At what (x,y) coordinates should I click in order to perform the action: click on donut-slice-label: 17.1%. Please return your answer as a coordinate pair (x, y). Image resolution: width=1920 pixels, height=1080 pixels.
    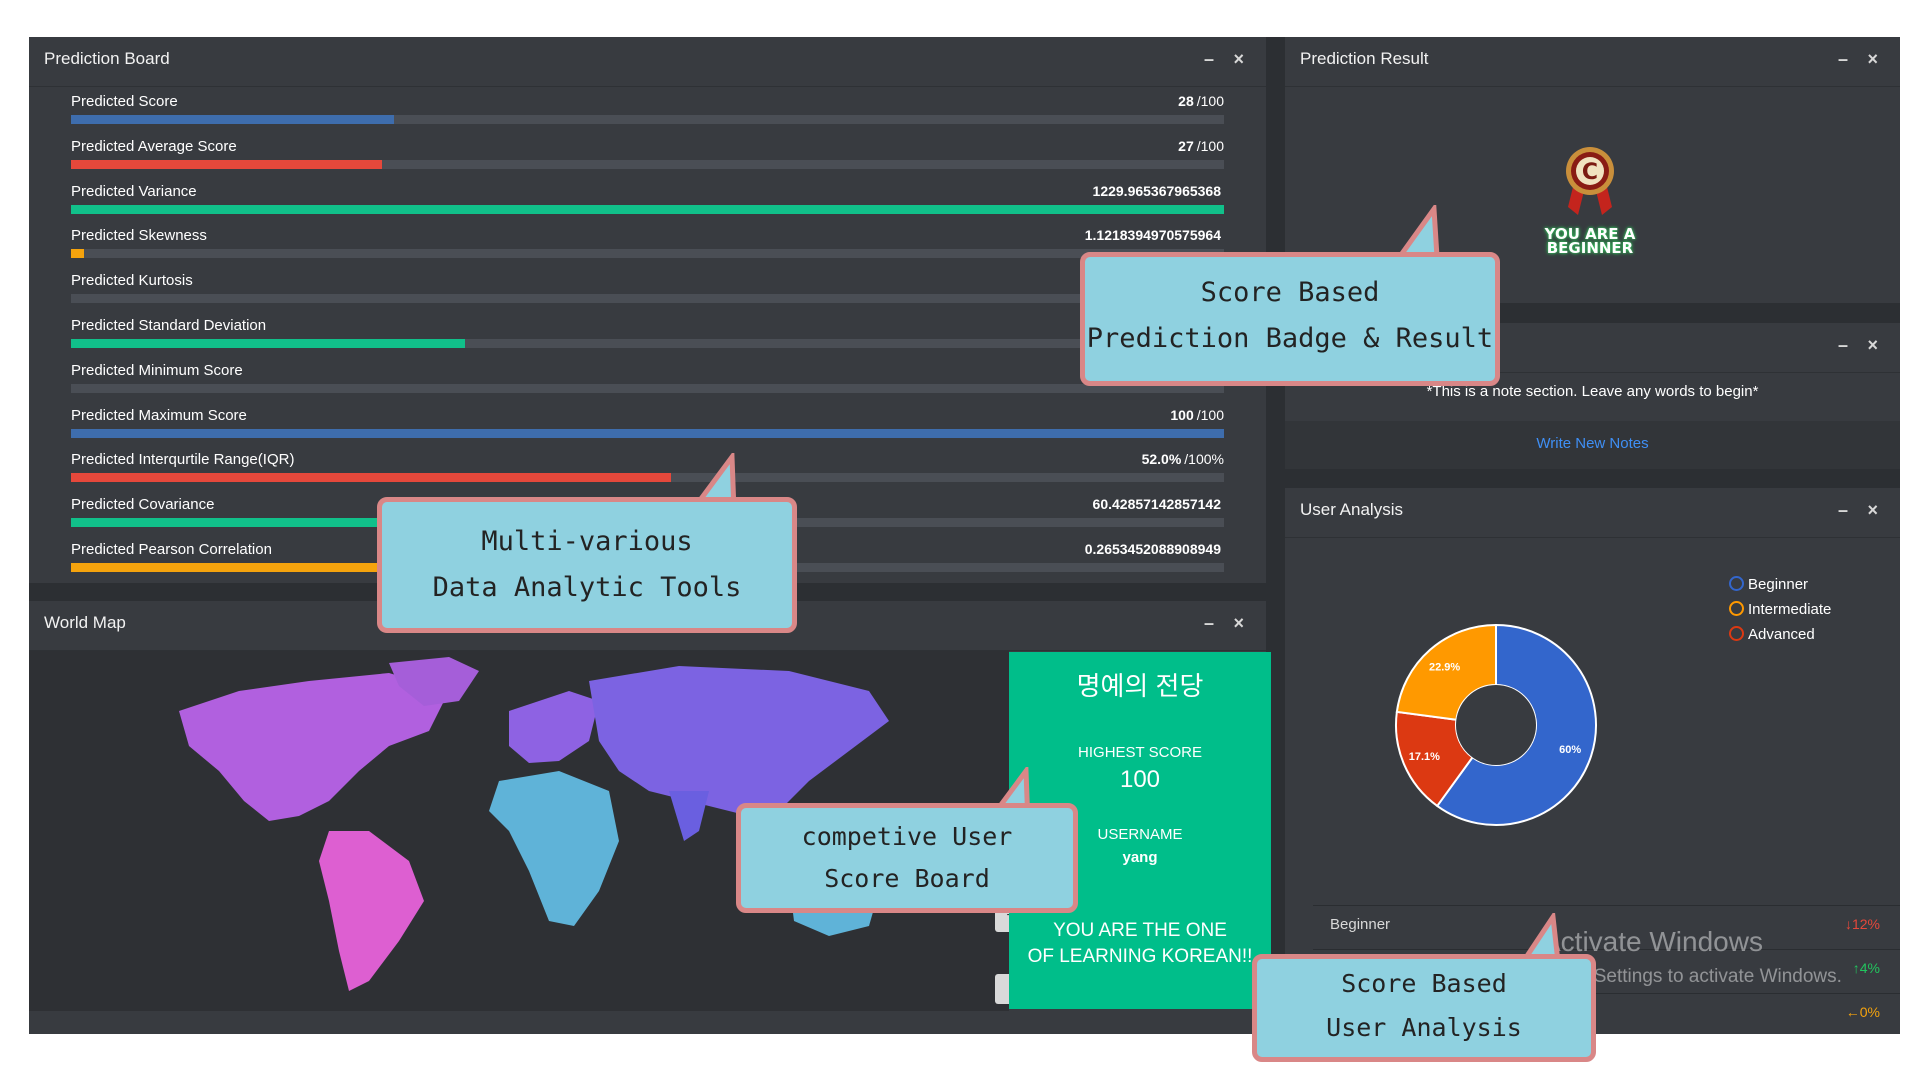
    Looking at the image, I should click on (1424, 757).